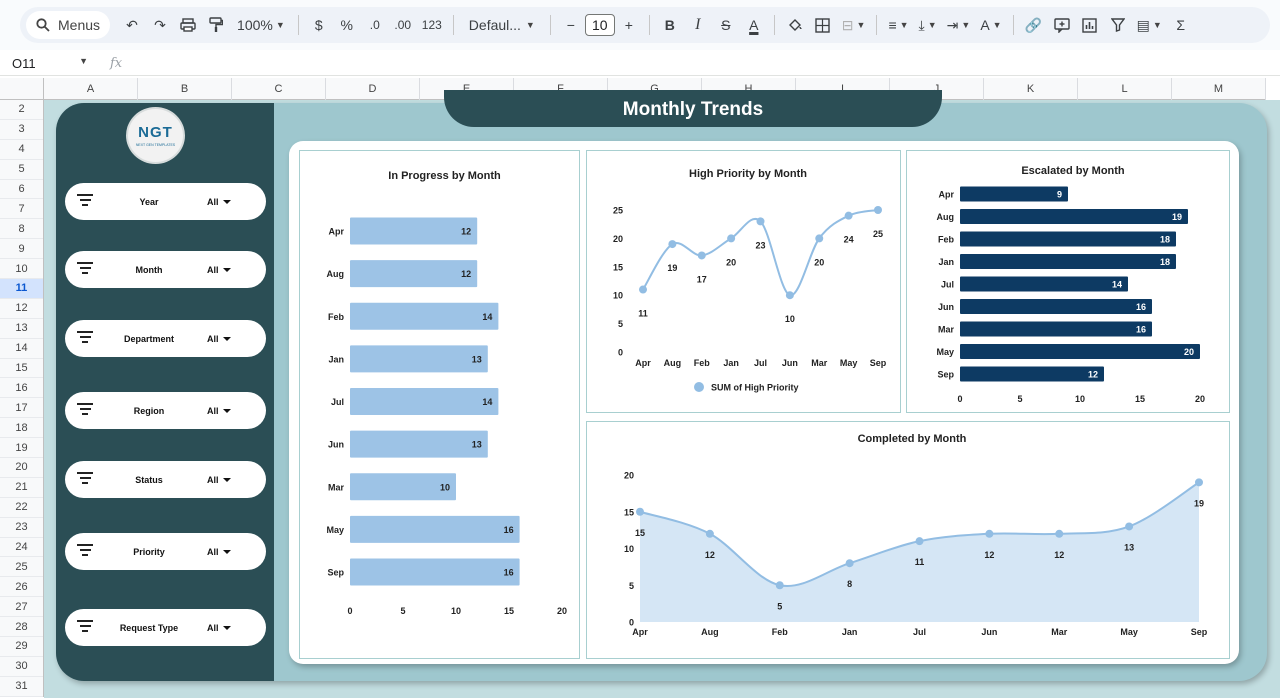 Image resolution: width=1280 pixels, height=698 pixels. I want to click on fill-color-icon, so click(795, 25).